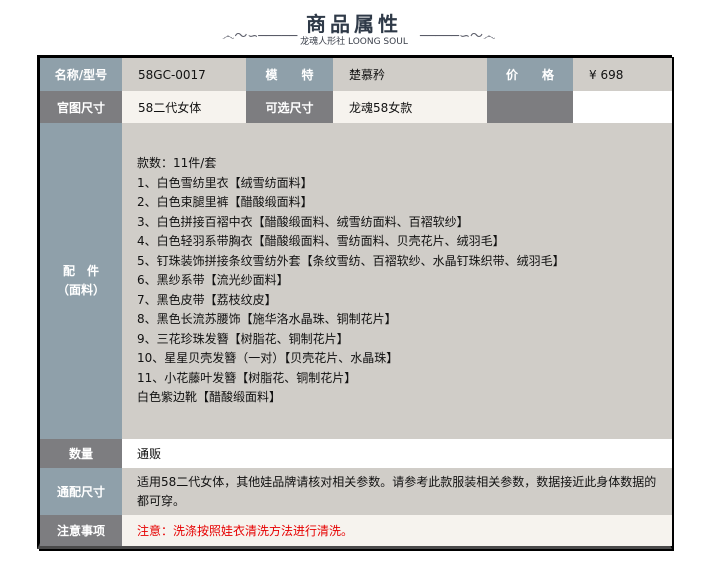 The height and width of the screenshot is (570, 708). I want to click on parts-list-item: 3、白色拼接百褶中衣【醋酸缎面料、绒雪纺面料、百褶软纱】, so click(303, 221).